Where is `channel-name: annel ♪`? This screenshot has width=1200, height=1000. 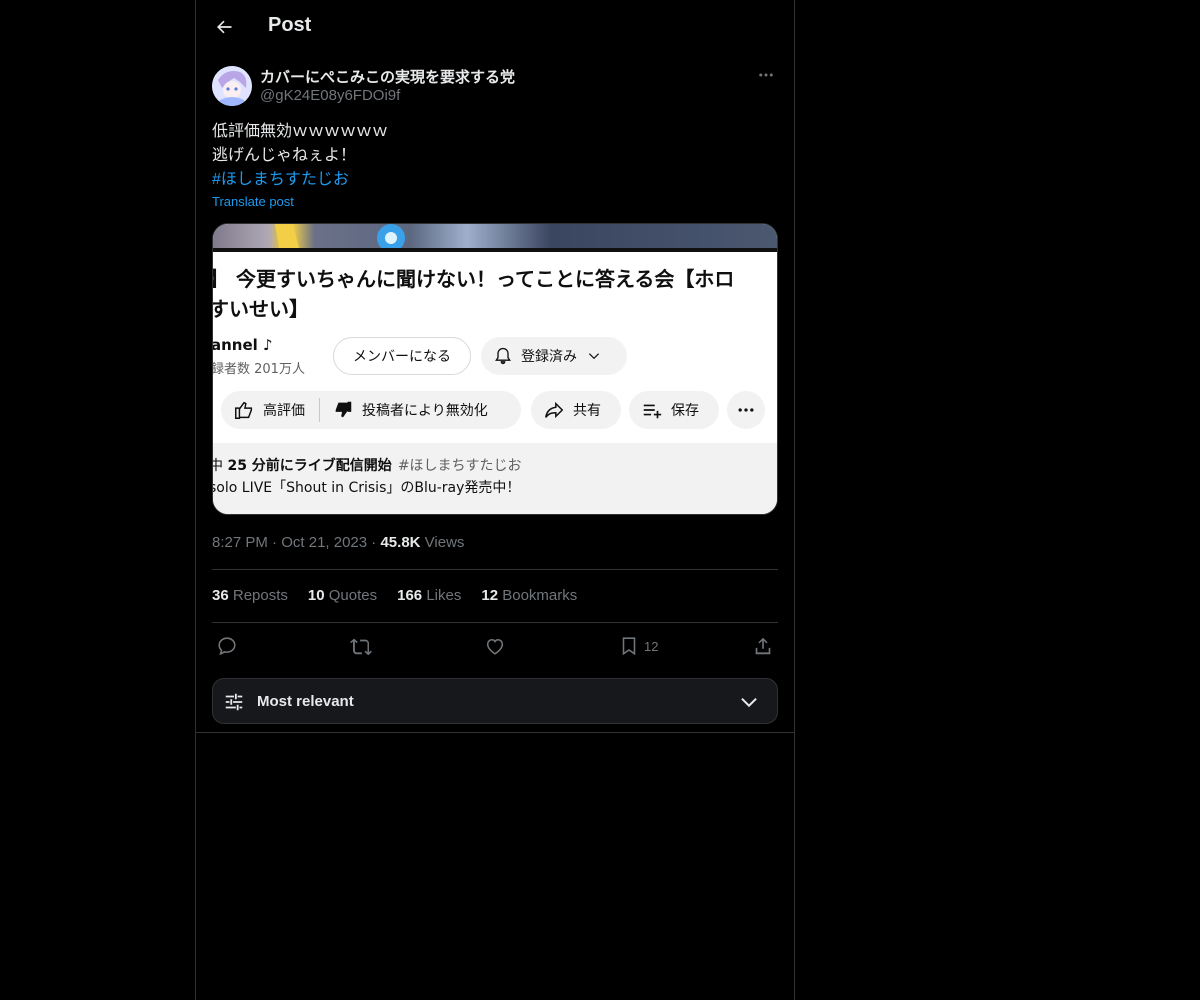
channel-name: annel ♪ is located at coordinates (242, 345).